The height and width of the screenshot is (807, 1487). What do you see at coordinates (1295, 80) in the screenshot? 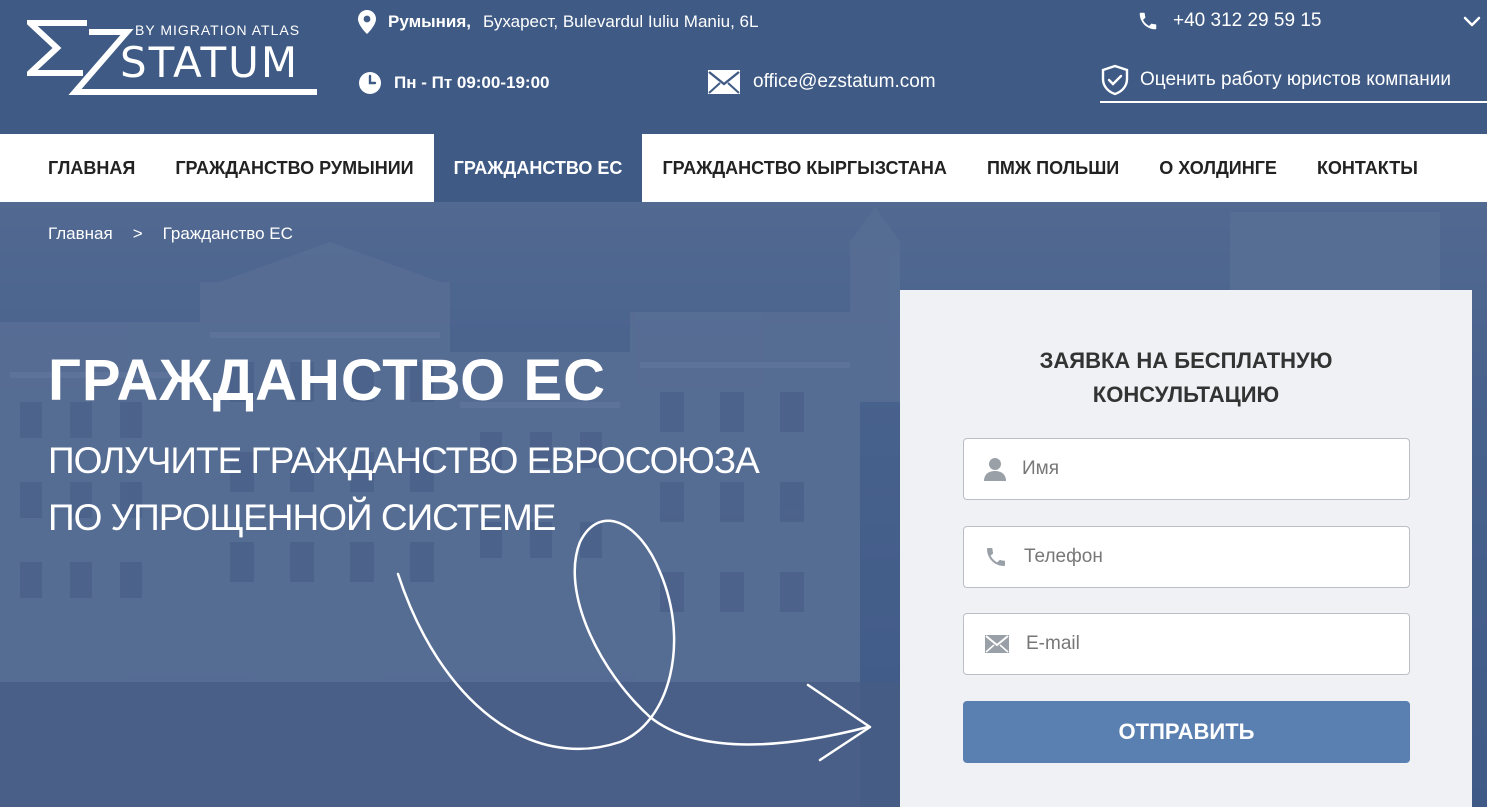
I see `rate-lawyers-label: Оценить работу юристов компании` at bounding box center [1295, 80].